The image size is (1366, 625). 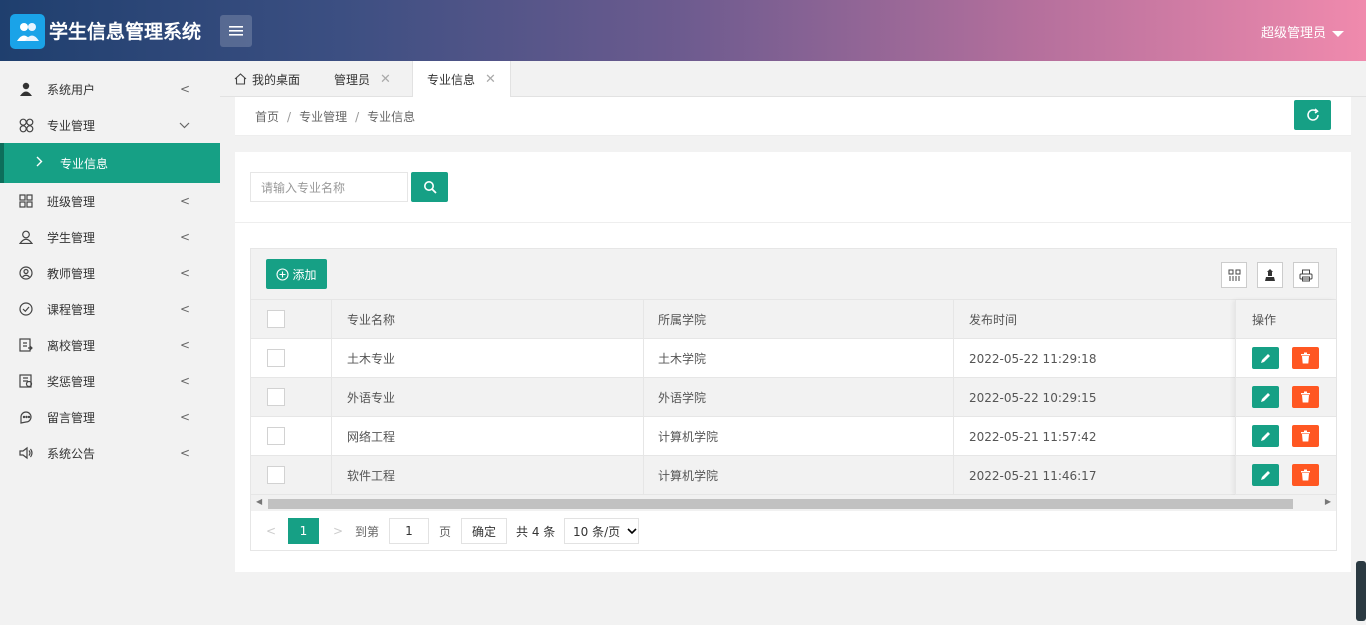 I want to click on next-page-icon: >, so click(x=338, y=531).